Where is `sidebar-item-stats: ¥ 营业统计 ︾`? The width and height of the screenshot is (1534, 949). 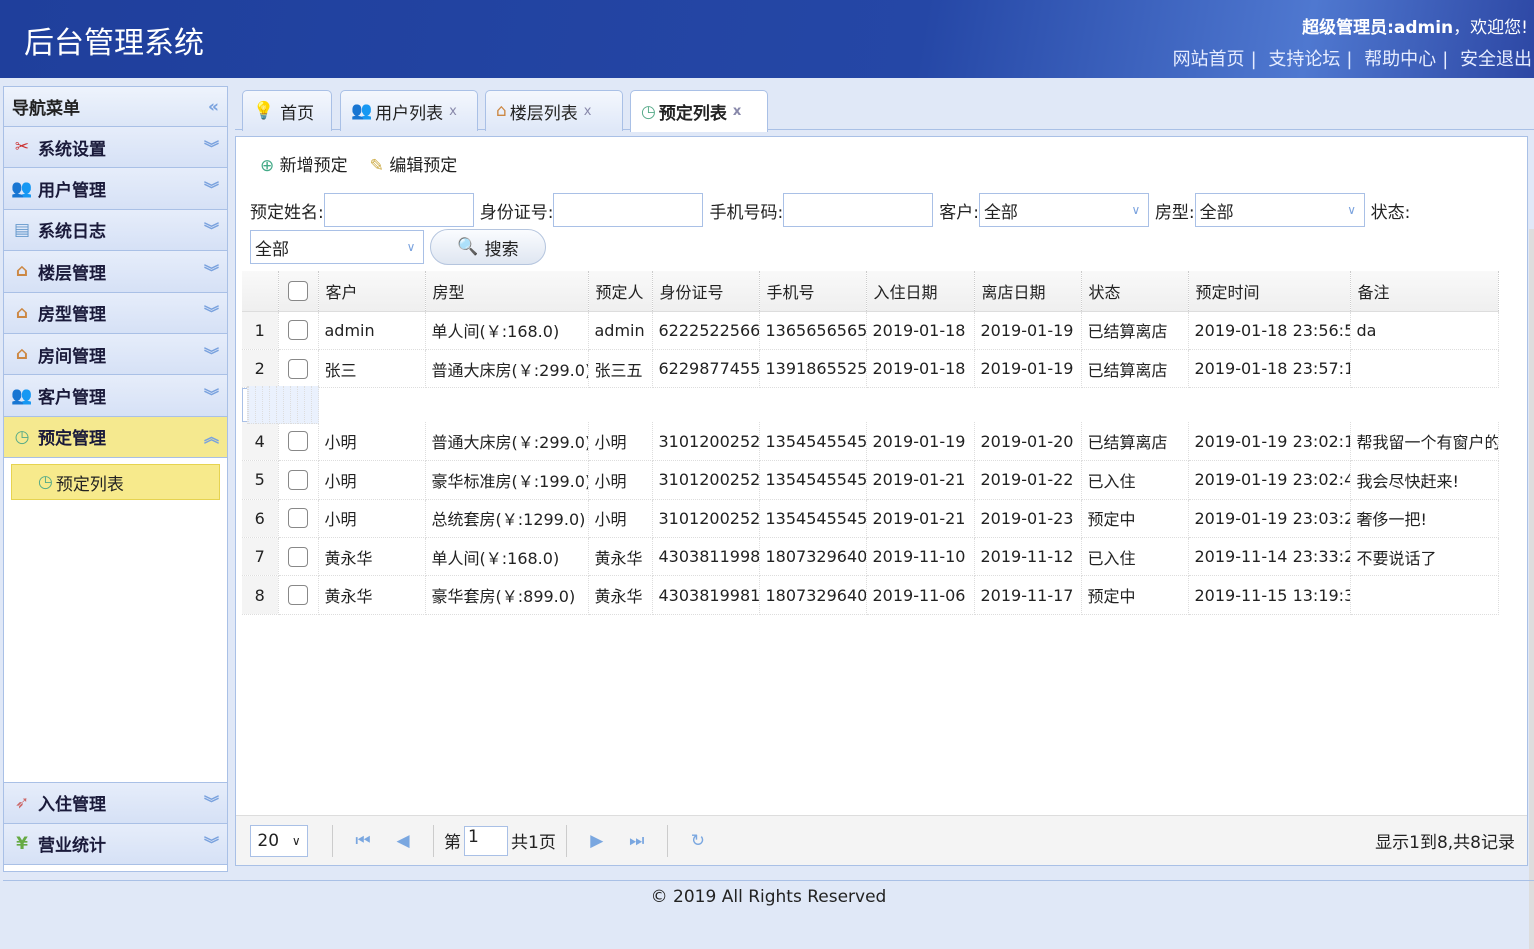
sidebar-item-stats: ¥ 营业统计 ︾ is located at coordinates (115, 844).